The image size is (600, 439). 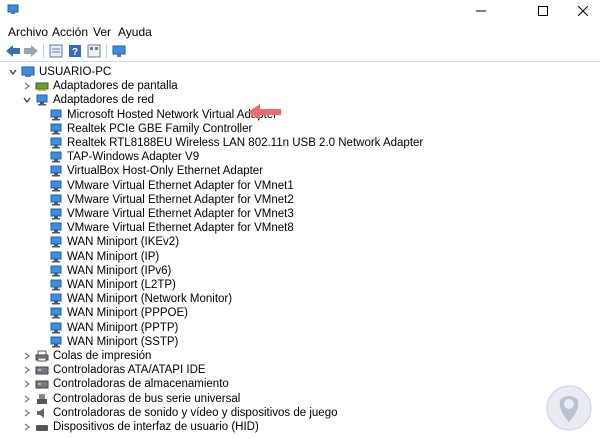 I want to click on tree-device: WAN Miniport (Network Monitor), so click(x=300, y=299).